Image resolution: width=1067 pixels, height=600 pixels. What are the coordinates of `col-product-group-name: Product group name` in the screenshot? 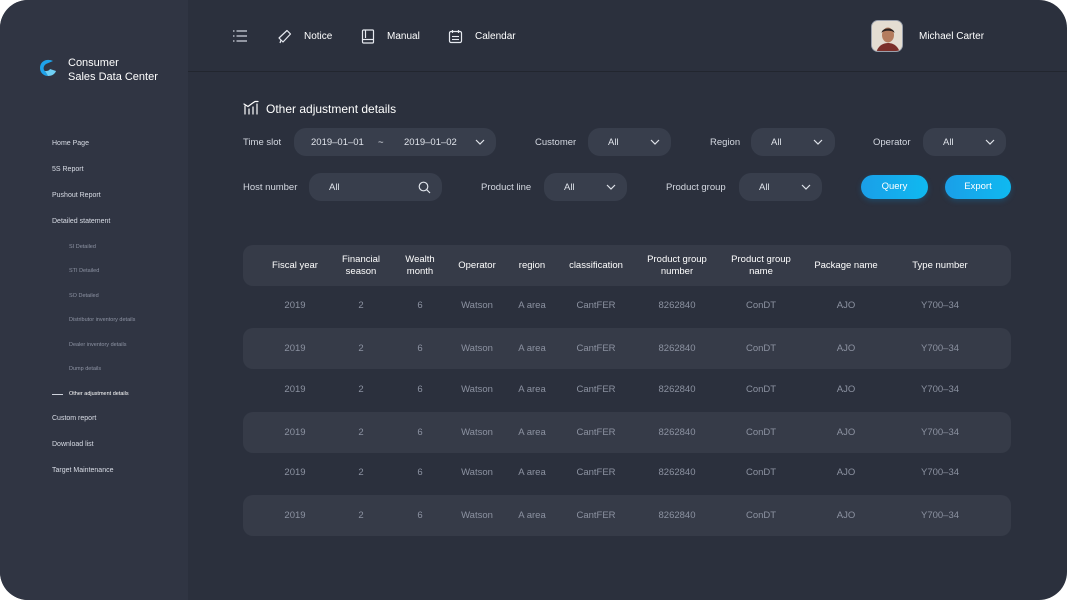 It's located at (761, 266).